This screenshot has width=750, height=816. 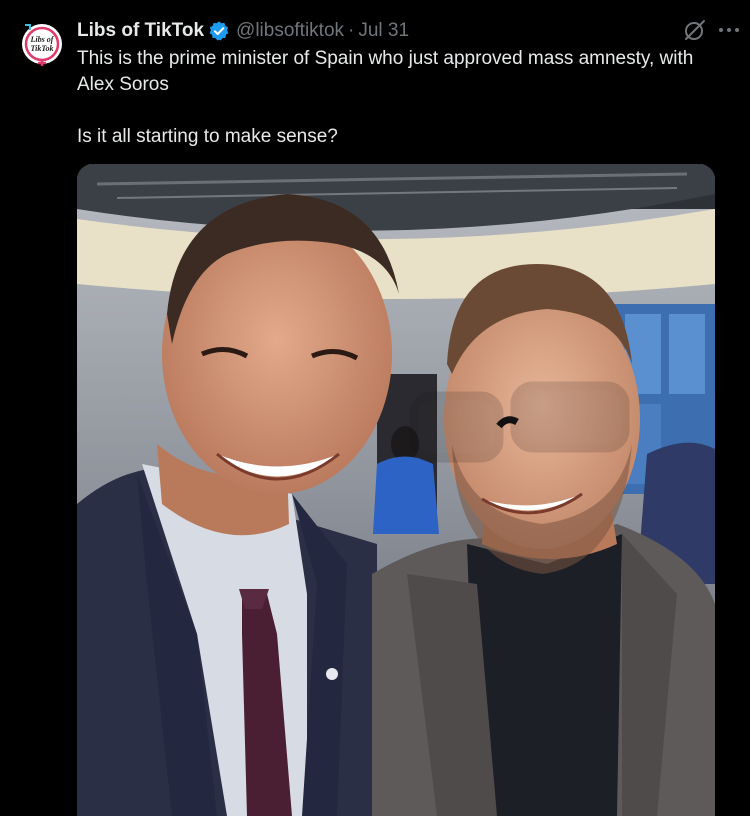 I want to click on verified-badge-icon, so click(x=219, y=31).